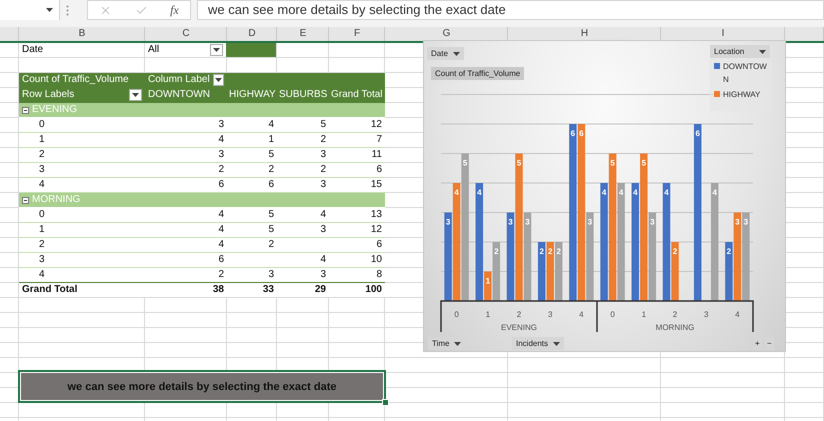  What do you see at coordinates (50, 290) in the screenshot?
I see `grand-total-label: Grand Total` at bounding box center [50, 290].